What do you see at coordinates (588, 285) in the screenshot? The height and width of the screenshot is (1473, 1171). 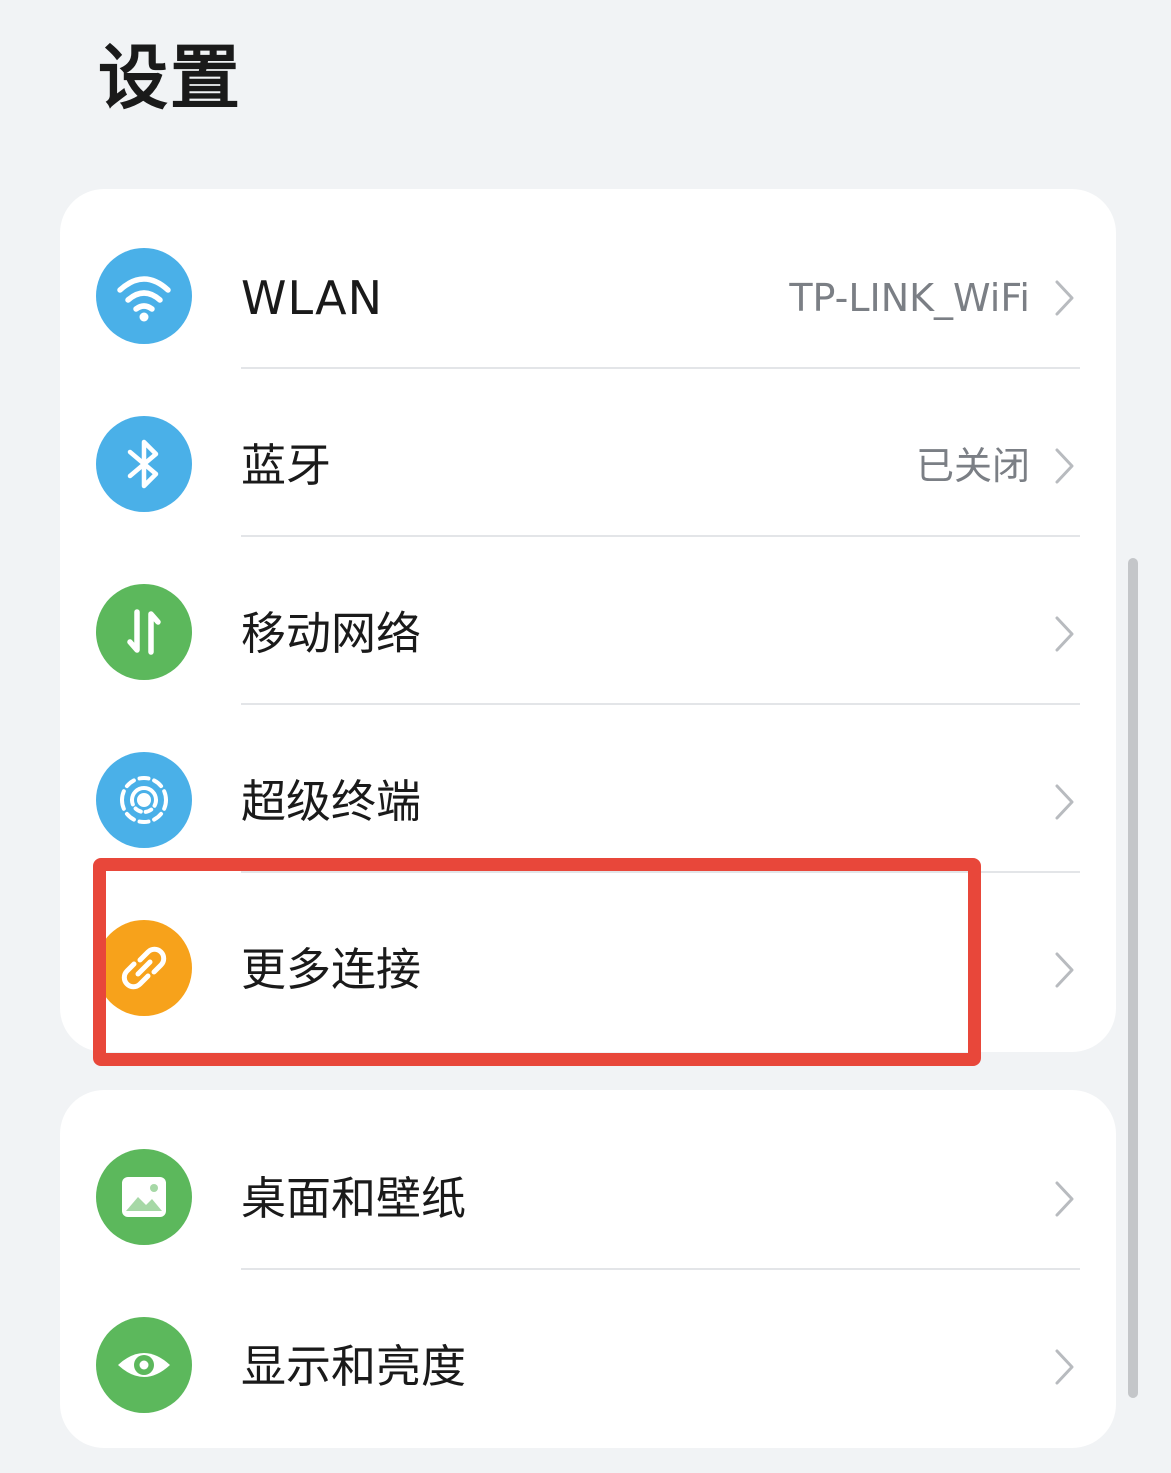 I see `settings-item-wlan: WLAN TP-LINK_WiFi` at bounding box center [588, 285].